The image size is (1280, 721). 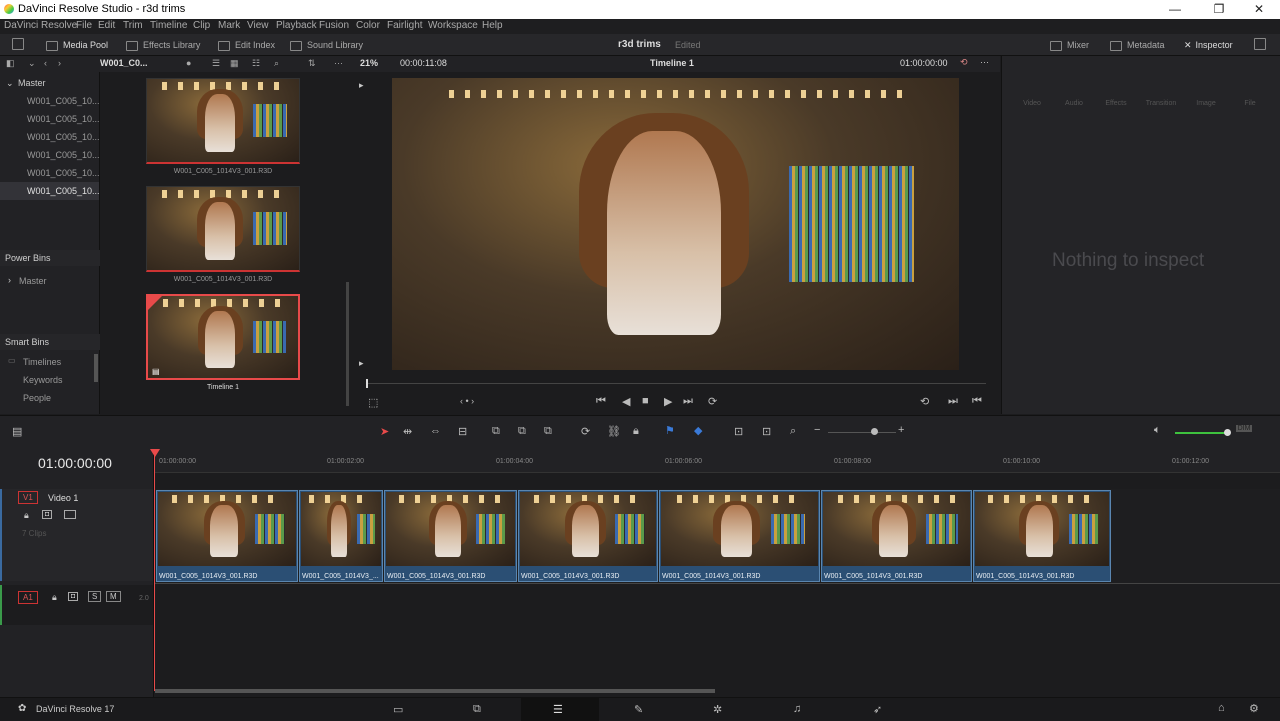 What do you see at coordinates (717, 461) in the screenshot?
I see `timeline-ruler` at bounding box center [717, 461].